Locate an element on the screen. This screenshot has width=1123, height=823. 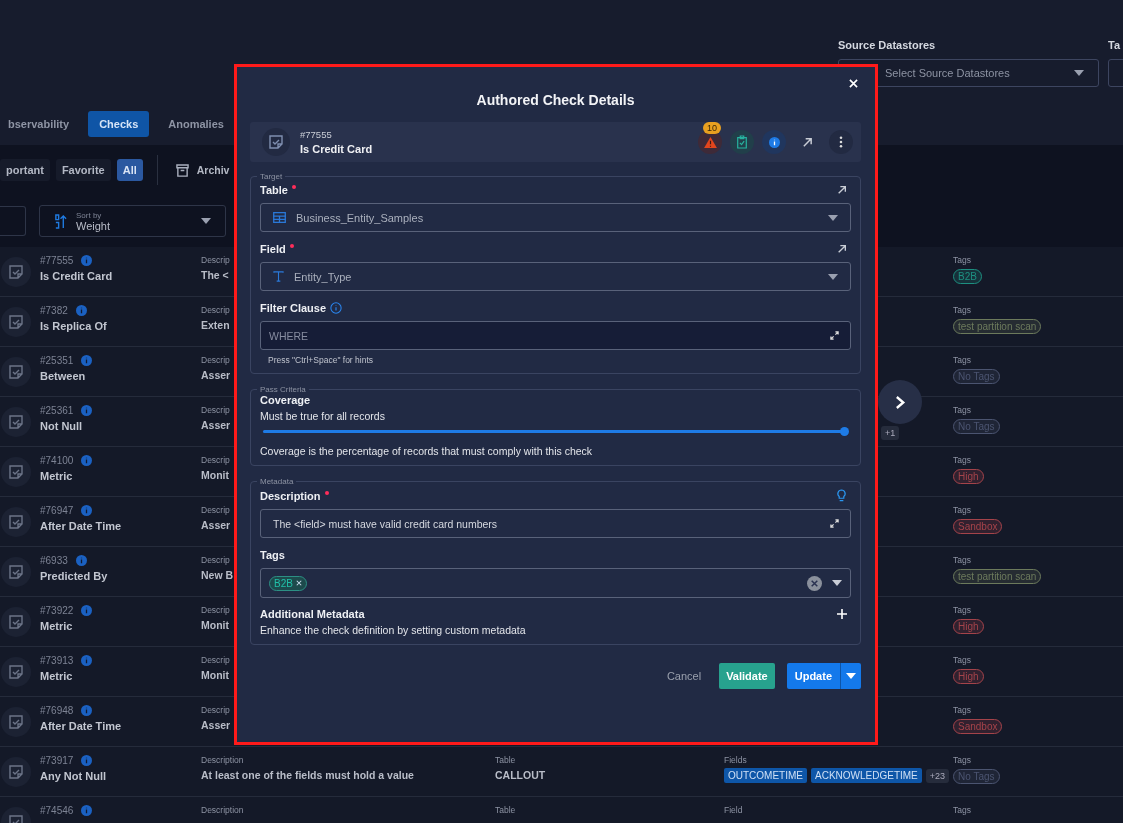
check-id: #74100 is located at coordinates (57, 460).